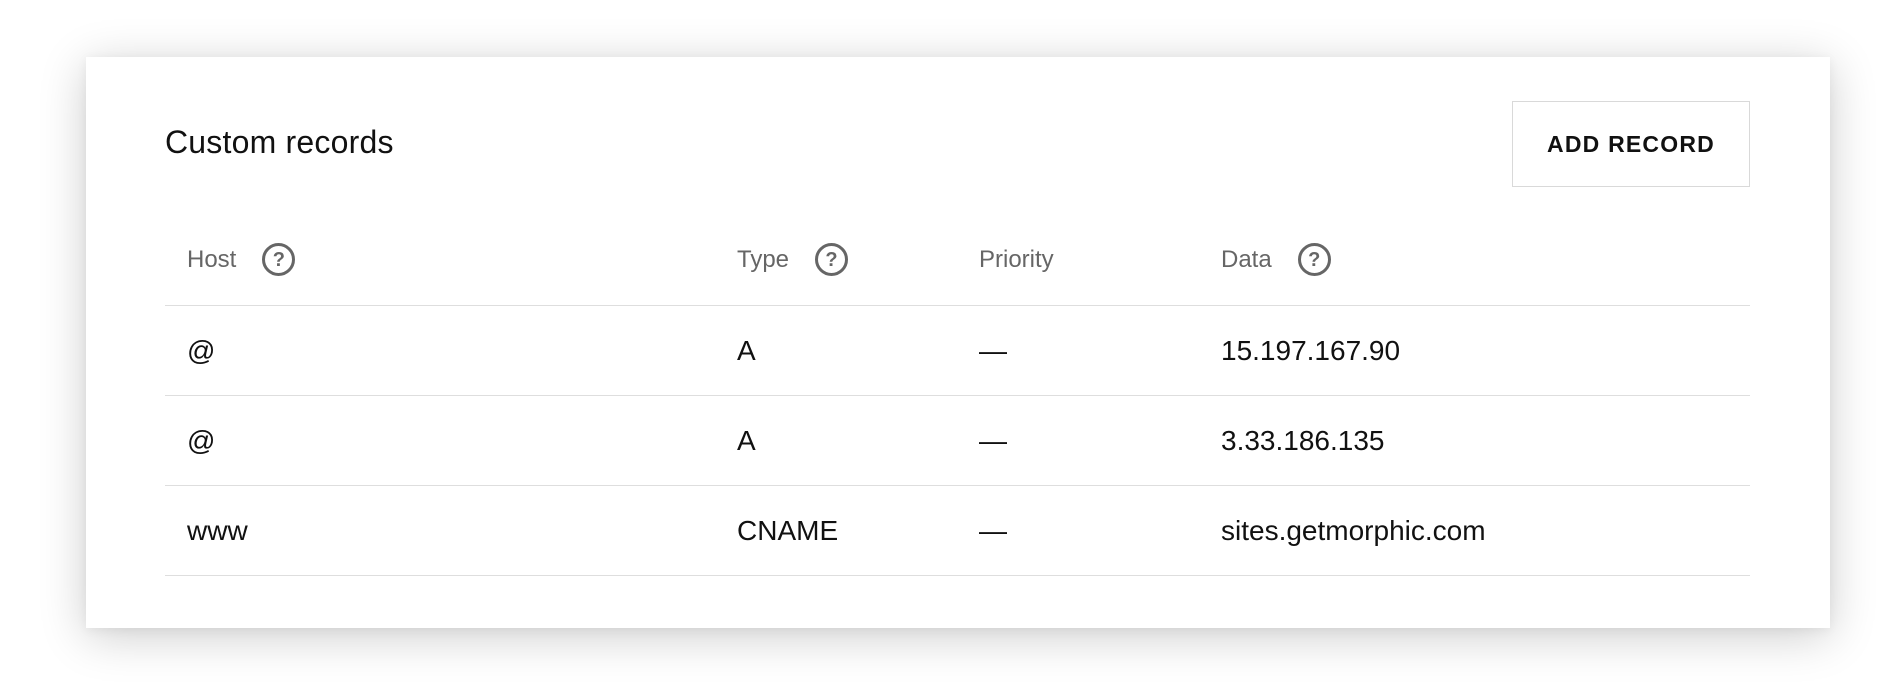 This screenshot has width=1900, height=687. I want to click on host-help-icon: ?, so click(279, 259).